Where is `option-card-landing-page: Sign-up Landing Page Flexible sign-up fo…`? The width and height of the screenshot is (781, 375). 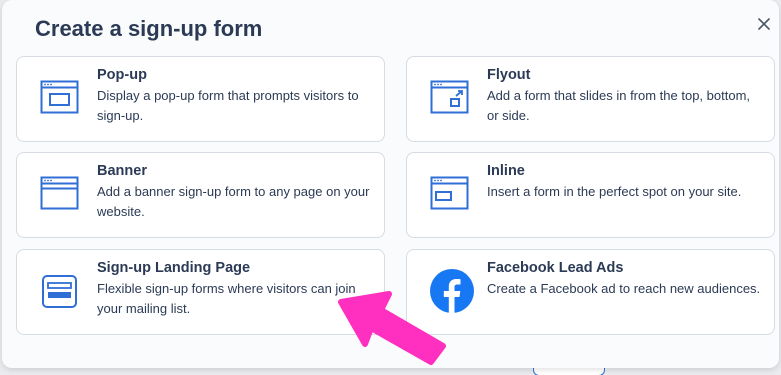 option-card-landing-page: Sign-up Landing Page Flexible sign-up fo… is located at coordinates (200, 292).